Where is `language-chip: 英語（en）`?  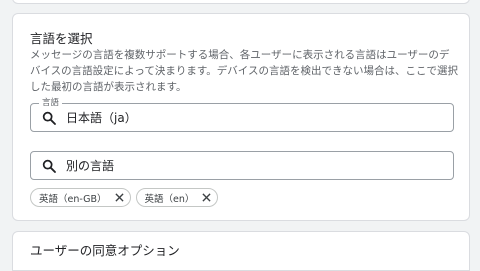
language-chip: 英語（en） is located at coordinates (177, 197).